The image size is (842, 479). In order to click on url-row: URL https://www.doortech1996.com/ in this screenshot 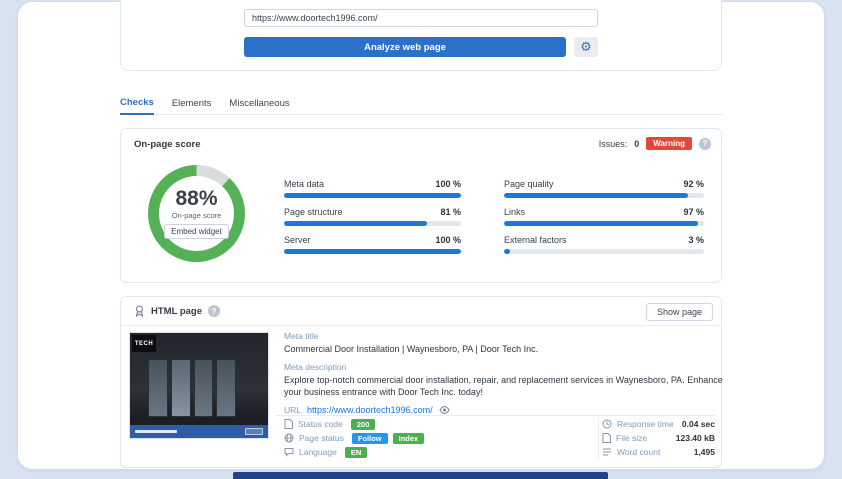, I will do `click(506, 410)`.